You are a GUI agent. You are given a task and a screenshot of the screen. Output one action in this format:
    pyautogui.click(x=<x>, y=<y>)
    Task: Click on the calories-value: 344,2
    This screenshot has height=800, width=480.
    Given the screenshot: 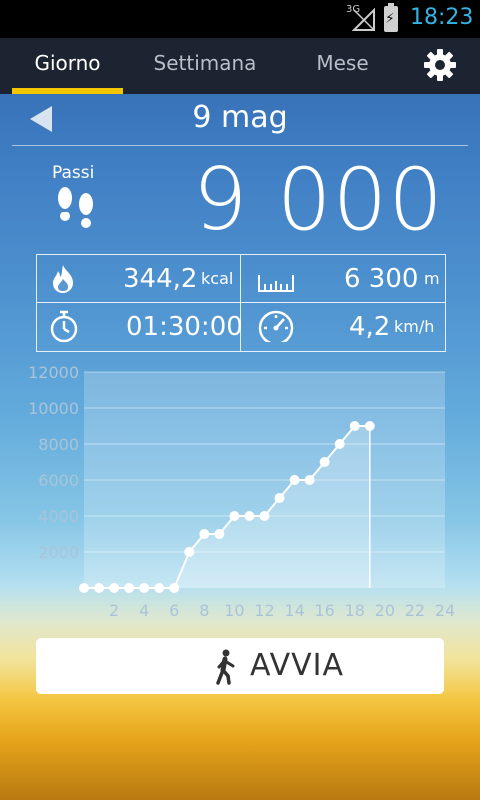 What is the action you would take?
    pyautogui.click(x=160, y=279)
    